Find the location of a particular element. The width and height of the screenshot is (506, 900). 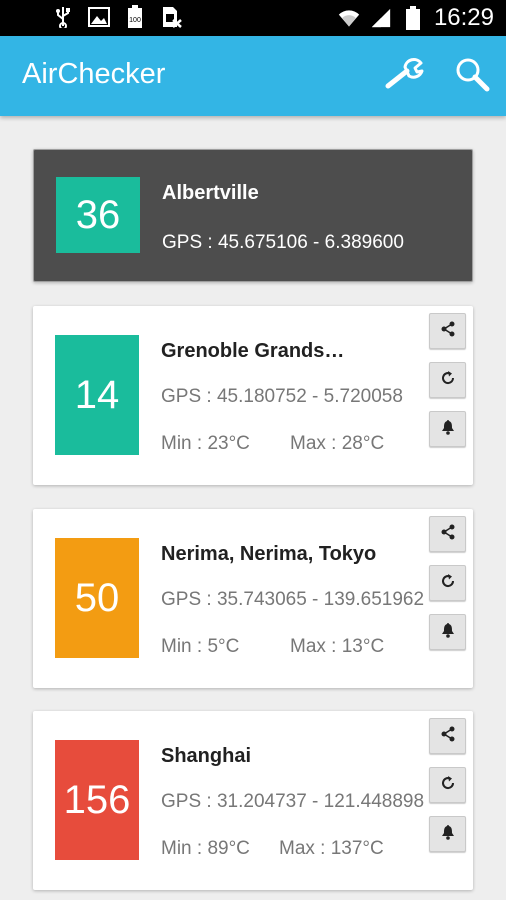

city-name: Nerima, Nerima, Tokyo is located at coordinates (269, 554).